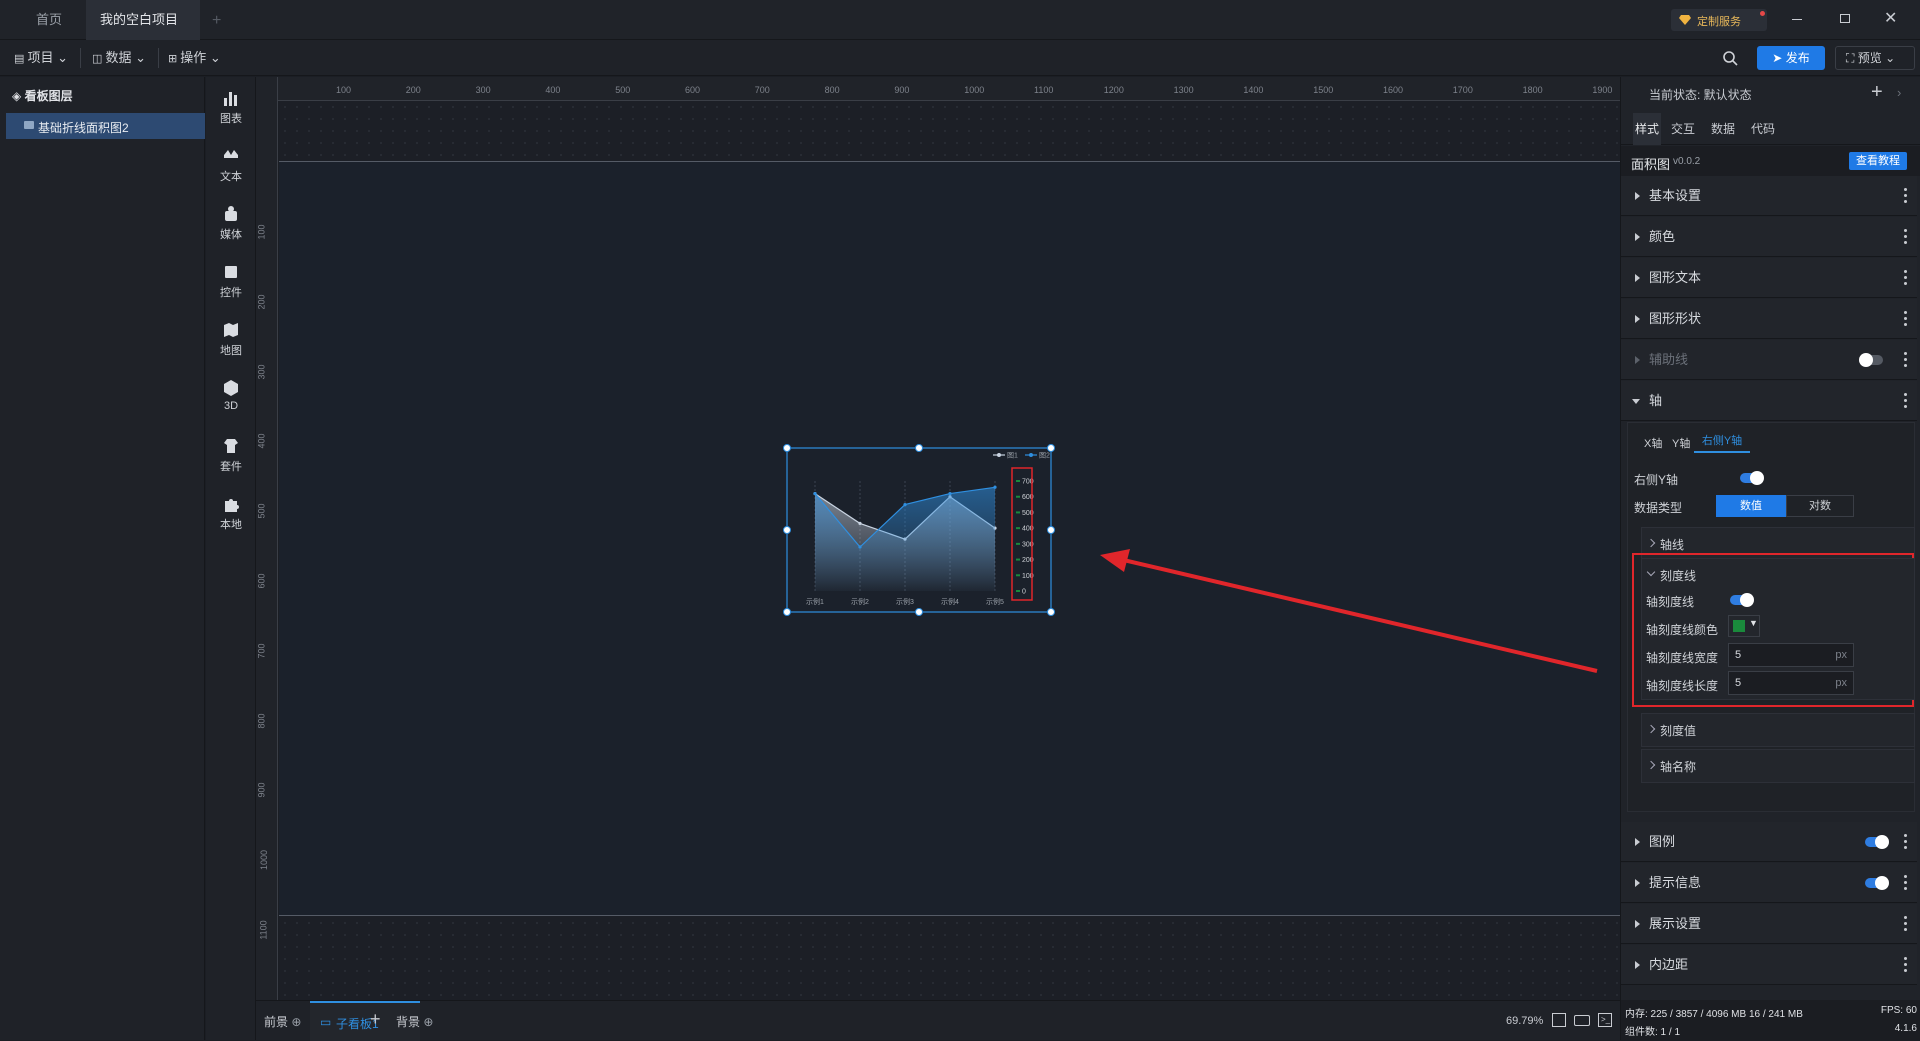 This screenshot has height=1041, width=1920. Describe the element at coordinates (1653, 443) in the screenshot. I see `axis-tab-x: X轴` at that location.